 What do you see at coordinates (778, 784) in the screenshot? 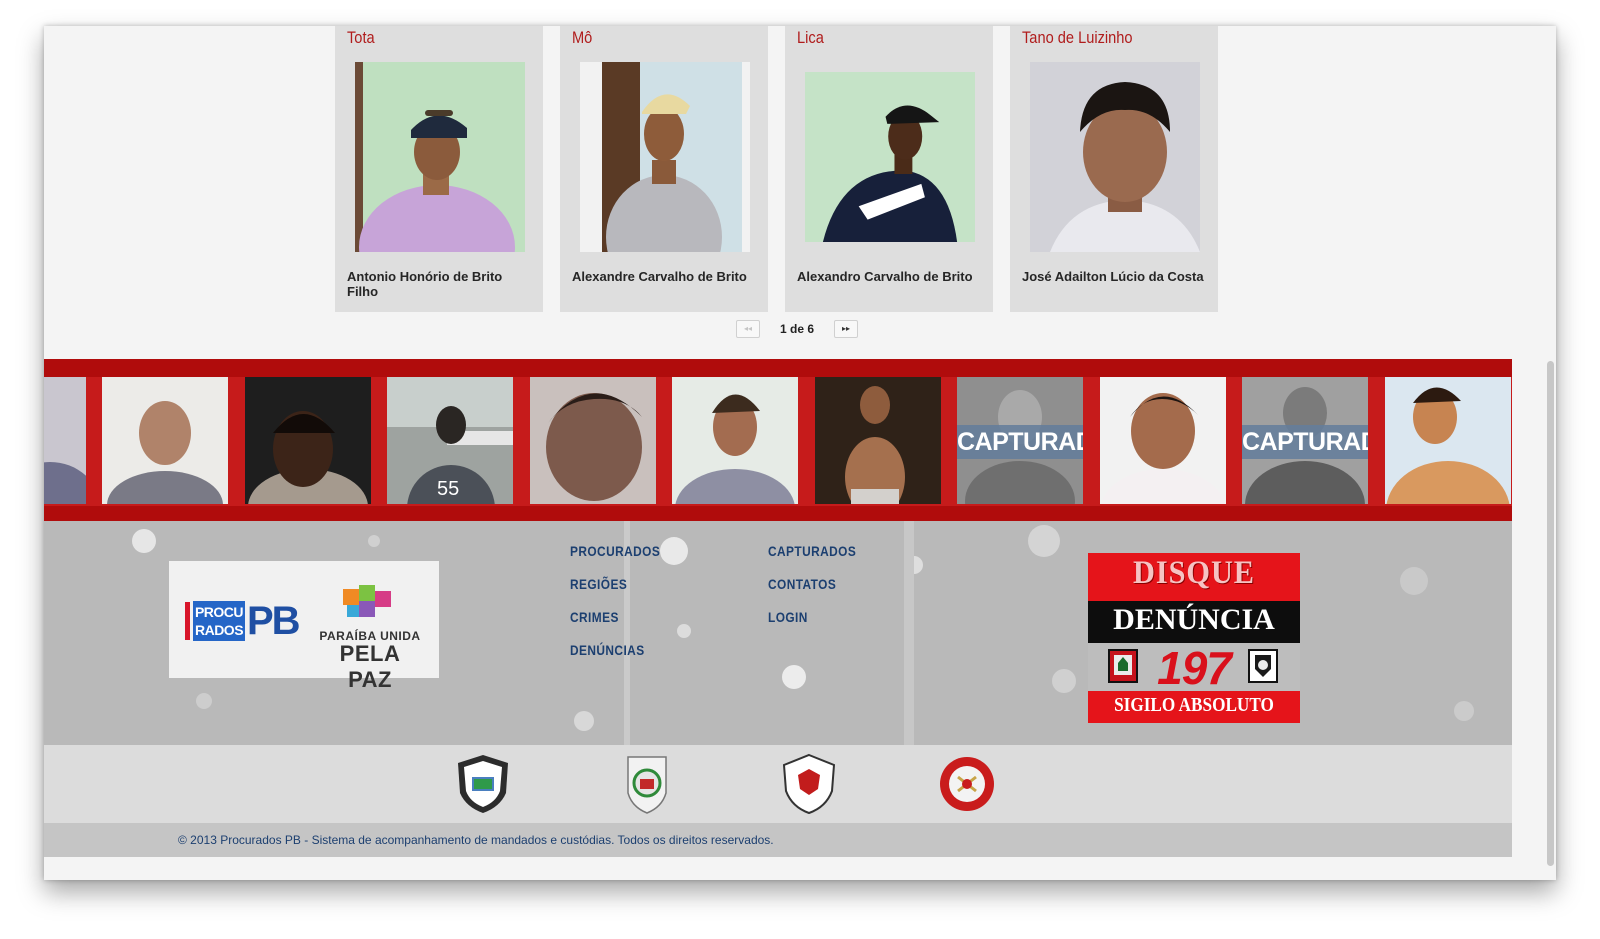
I see `agency-emblems` at bounding box center [778, 784].